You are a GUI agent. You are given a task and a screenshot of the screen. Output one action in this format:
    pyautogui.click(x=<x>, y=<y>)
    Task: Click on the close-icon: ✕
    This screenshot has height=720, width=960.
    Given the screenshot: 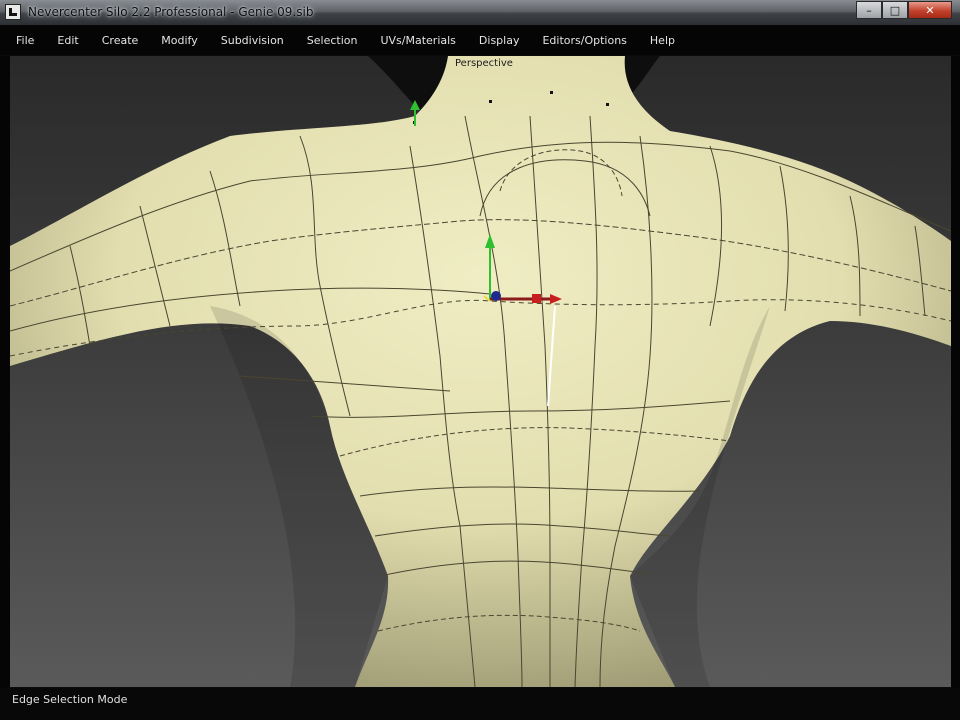 What is the action you would take?
    pyautogui.click(x=930, y=10)
    